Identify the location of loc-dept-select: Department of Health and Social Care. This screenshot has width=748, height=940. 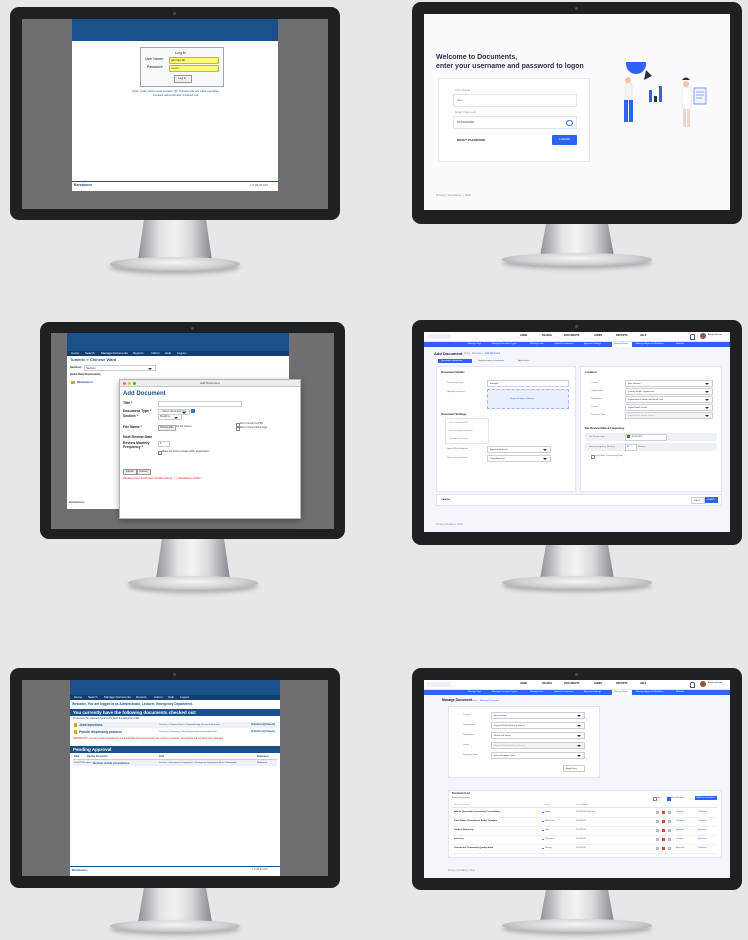
(669, 399).